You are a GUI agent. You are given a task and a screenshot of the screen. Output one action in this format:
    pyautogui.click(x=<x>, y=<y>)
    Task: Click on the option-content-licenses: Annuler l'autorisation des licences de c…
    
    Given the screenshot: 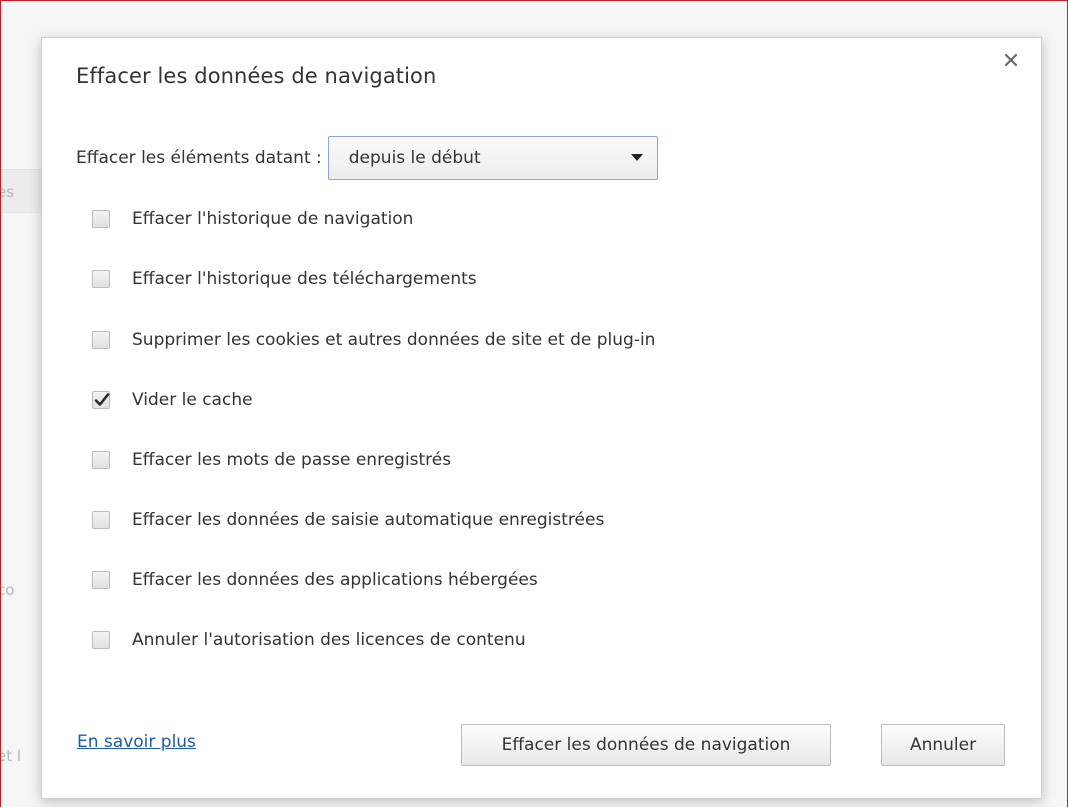 What is the action you would take?
    pyautogui.click(x=309, y=640)
    